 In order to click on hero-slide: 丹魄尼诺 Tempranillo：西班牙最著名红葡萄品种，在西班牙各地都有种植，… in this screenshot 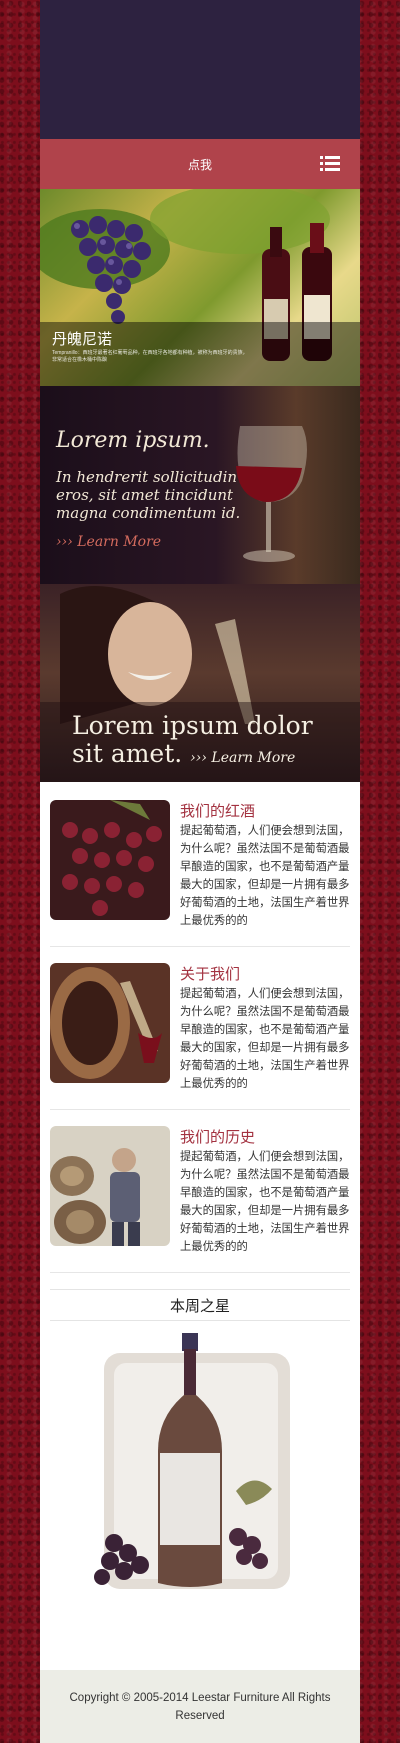, I will do `click(200, 287)`.